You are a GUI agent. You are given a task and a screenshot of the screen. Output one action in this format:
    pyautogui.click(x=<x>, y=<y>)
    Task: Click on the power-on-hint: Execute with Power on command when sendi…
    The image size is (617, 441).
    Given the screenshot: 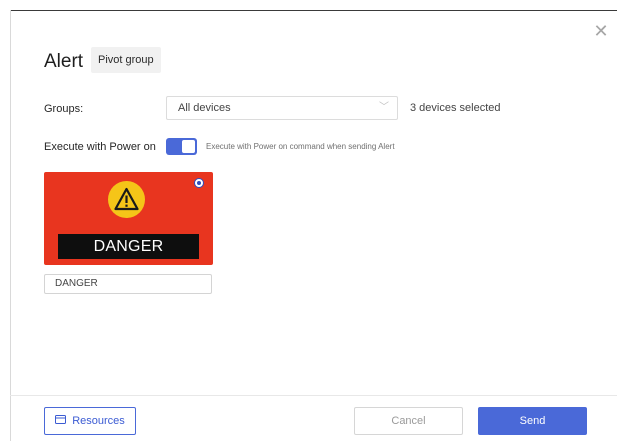 What is the action you would take?
    pyautogui.click(x=300, y=146)
    